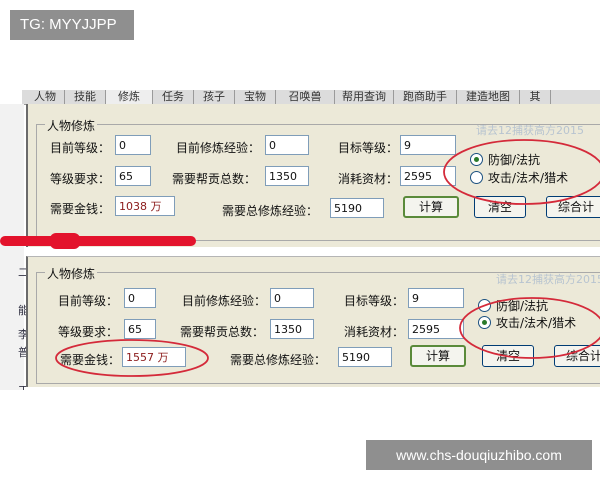 The height and width of the screenshot is (480, 600). What do you see at coordinates (305, 97) in the screenshot?
I see `tab-summon: 召唤兽` at bounding box center [305, 97].